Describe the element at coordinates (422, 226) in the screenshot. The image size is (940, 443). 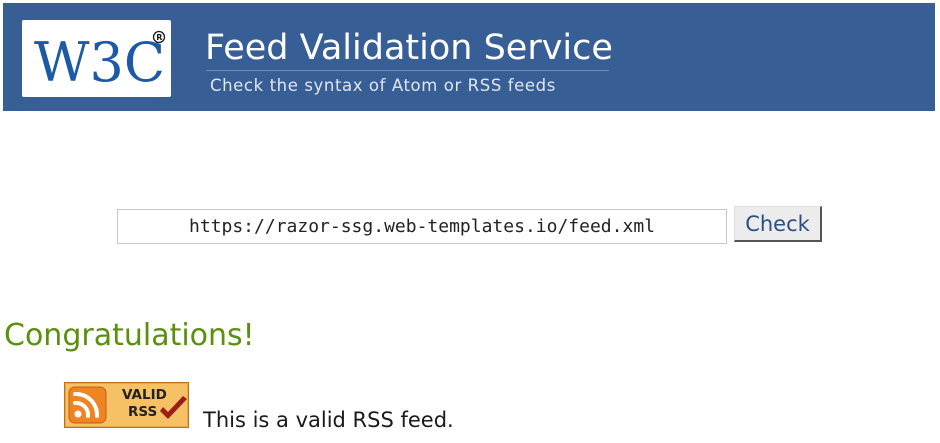
I see `feed-url-input` at that location.